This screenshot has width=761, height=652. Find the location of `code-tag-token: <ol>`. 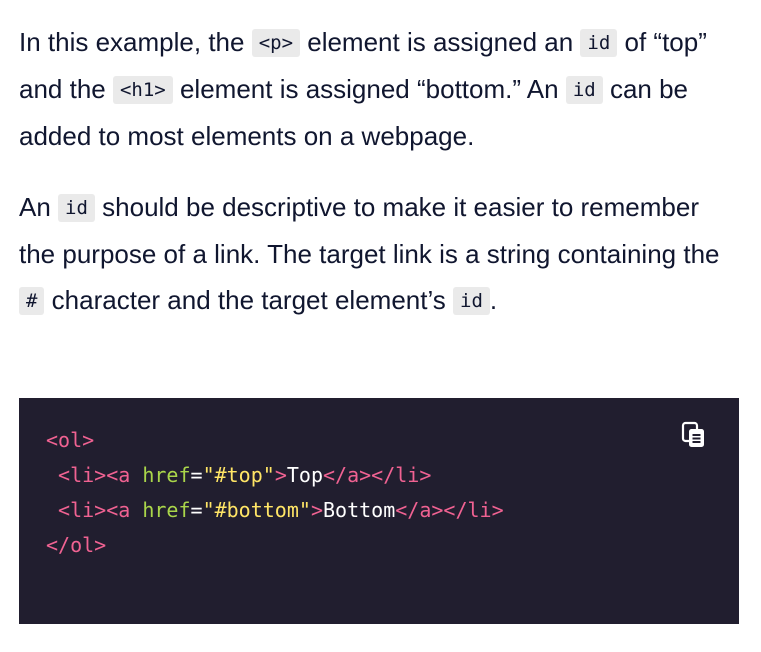

code-tag-token: <ol> is located at coordinates (70, 440).